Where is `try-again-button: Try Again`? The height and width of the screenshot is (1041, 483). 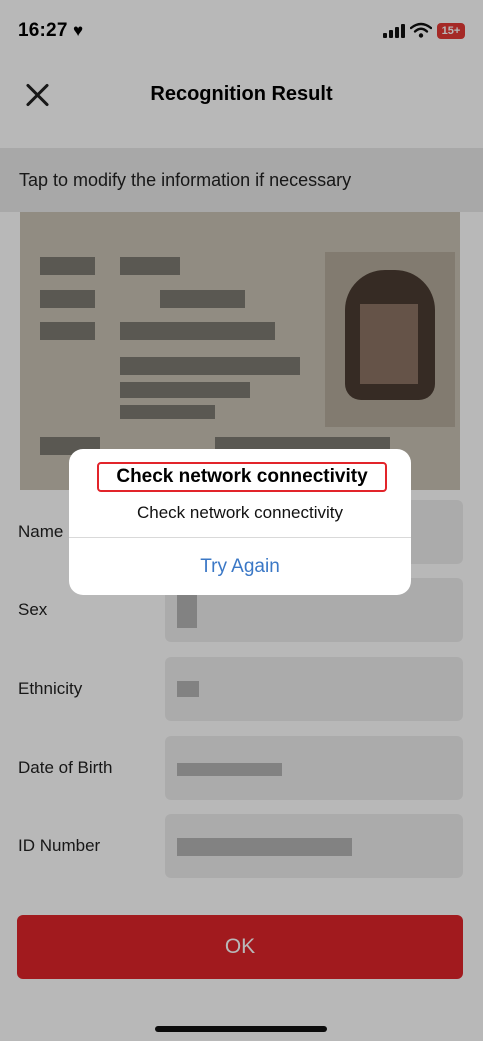 try-again-button: Try Again is located at coordinates (240, 566).